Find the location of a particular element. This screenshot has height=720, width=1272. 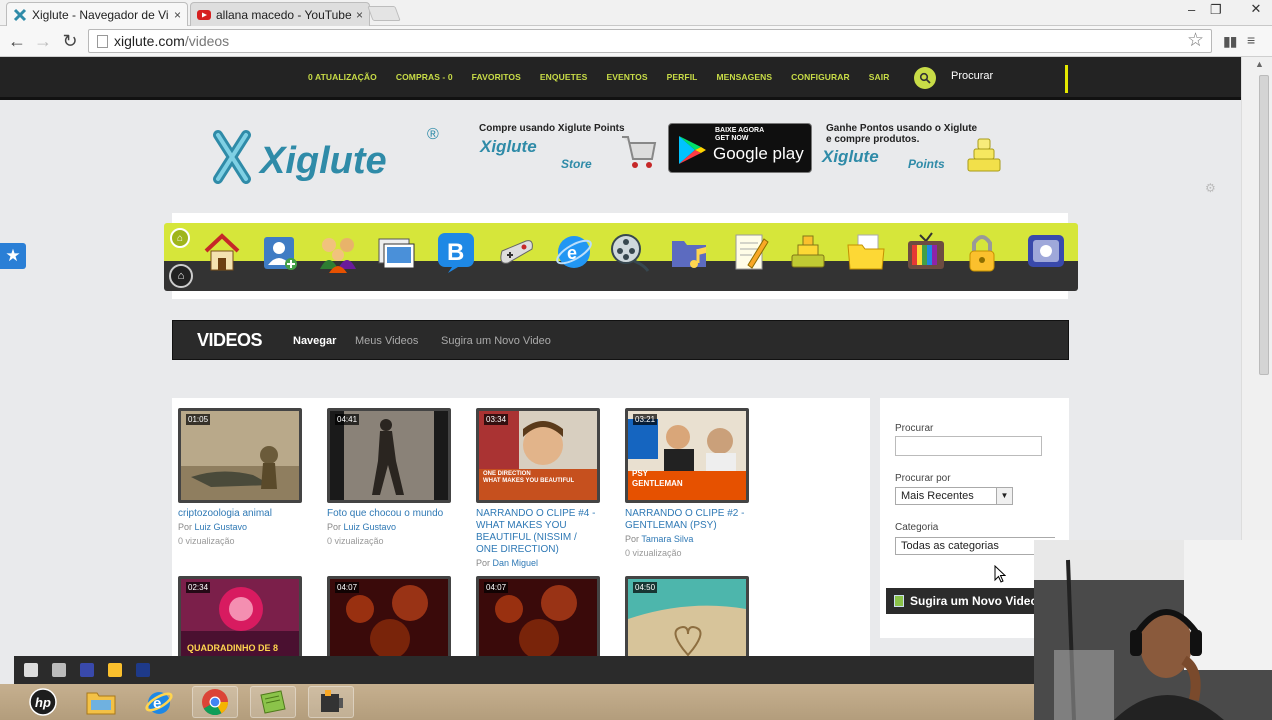

scroll-thumb is located at coordinates (1264, 225).